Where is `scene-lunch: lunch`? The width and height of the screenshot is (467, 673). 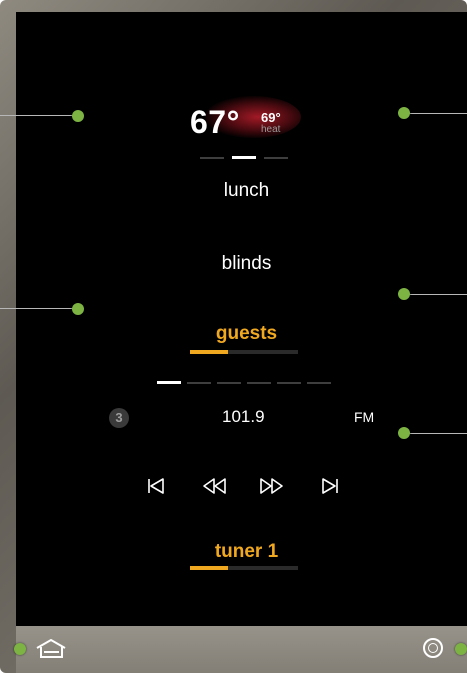
scene-lunch: lunch is located at coordinates (233, 191).